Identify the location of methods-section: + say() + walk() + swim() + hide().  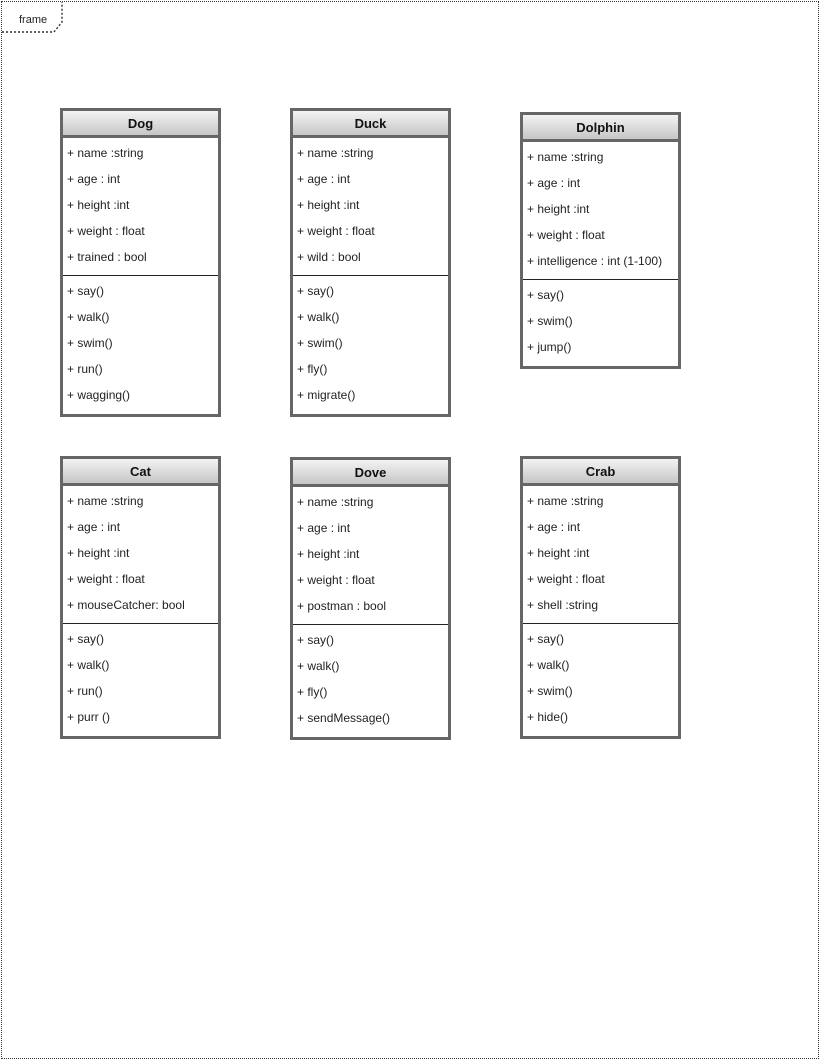
(600, 680).